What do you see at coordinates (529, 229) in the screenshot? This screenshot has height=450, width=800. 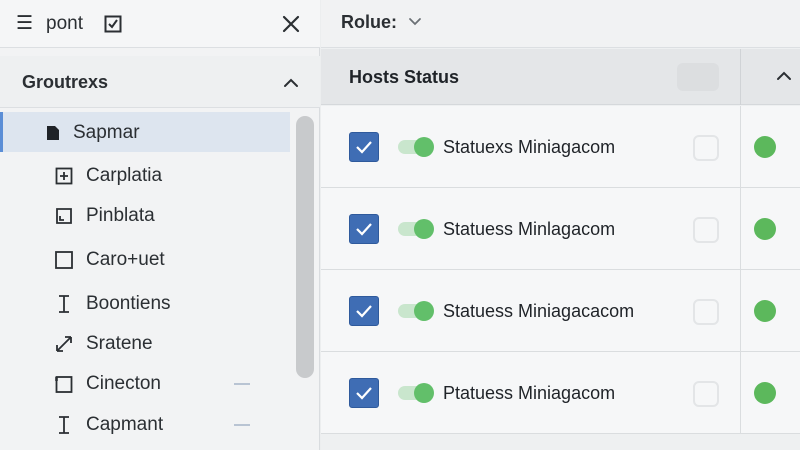 I see `host-name: Statuess Minlagacom` at bounding box center [529, 229].